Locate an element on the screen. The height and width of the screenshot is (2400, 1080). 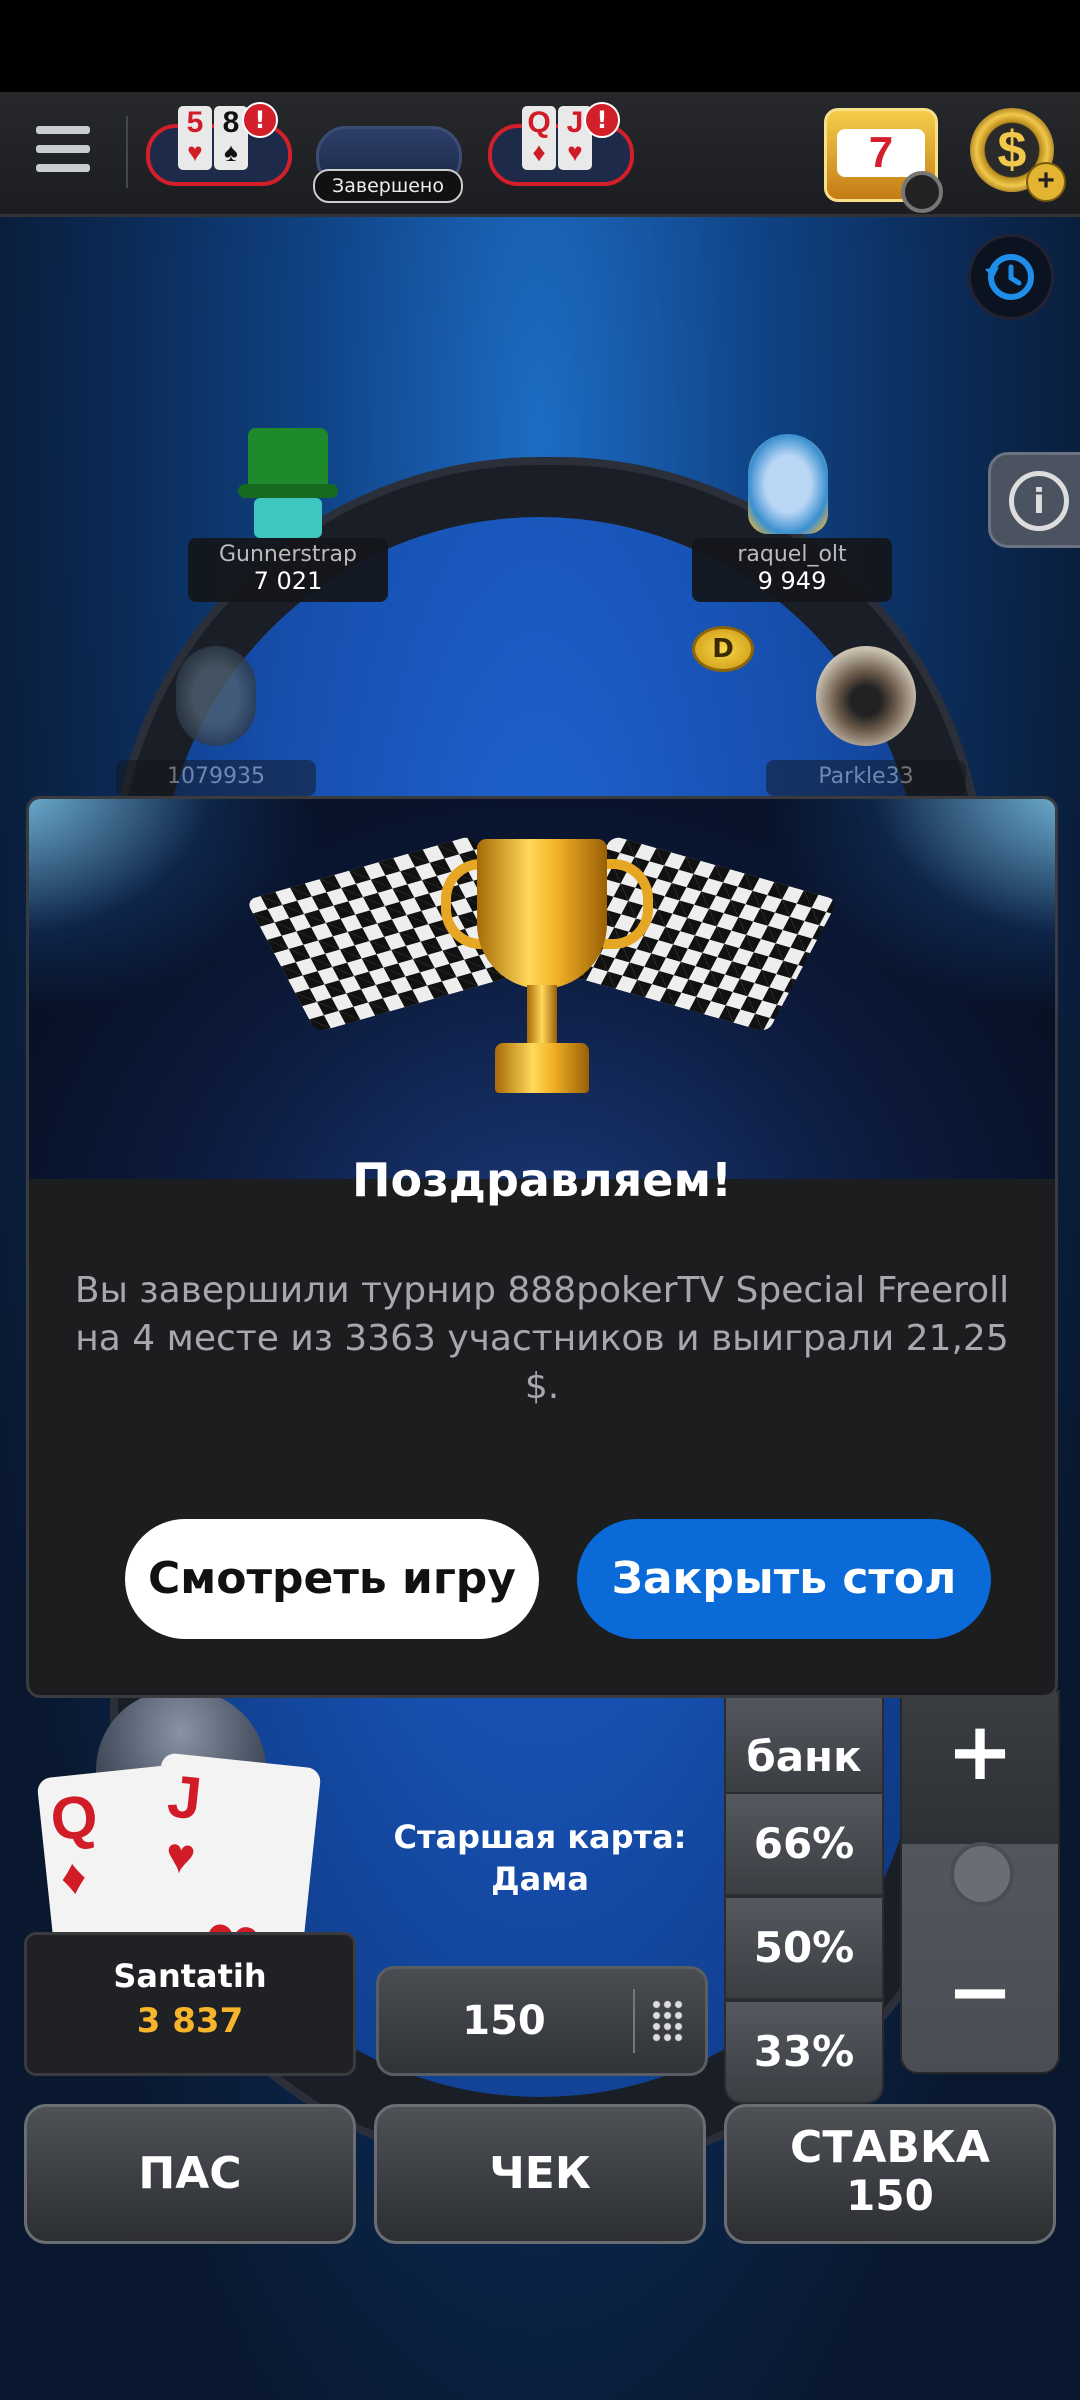
hero-name: Santatih is located at coordinates (190, 1976).